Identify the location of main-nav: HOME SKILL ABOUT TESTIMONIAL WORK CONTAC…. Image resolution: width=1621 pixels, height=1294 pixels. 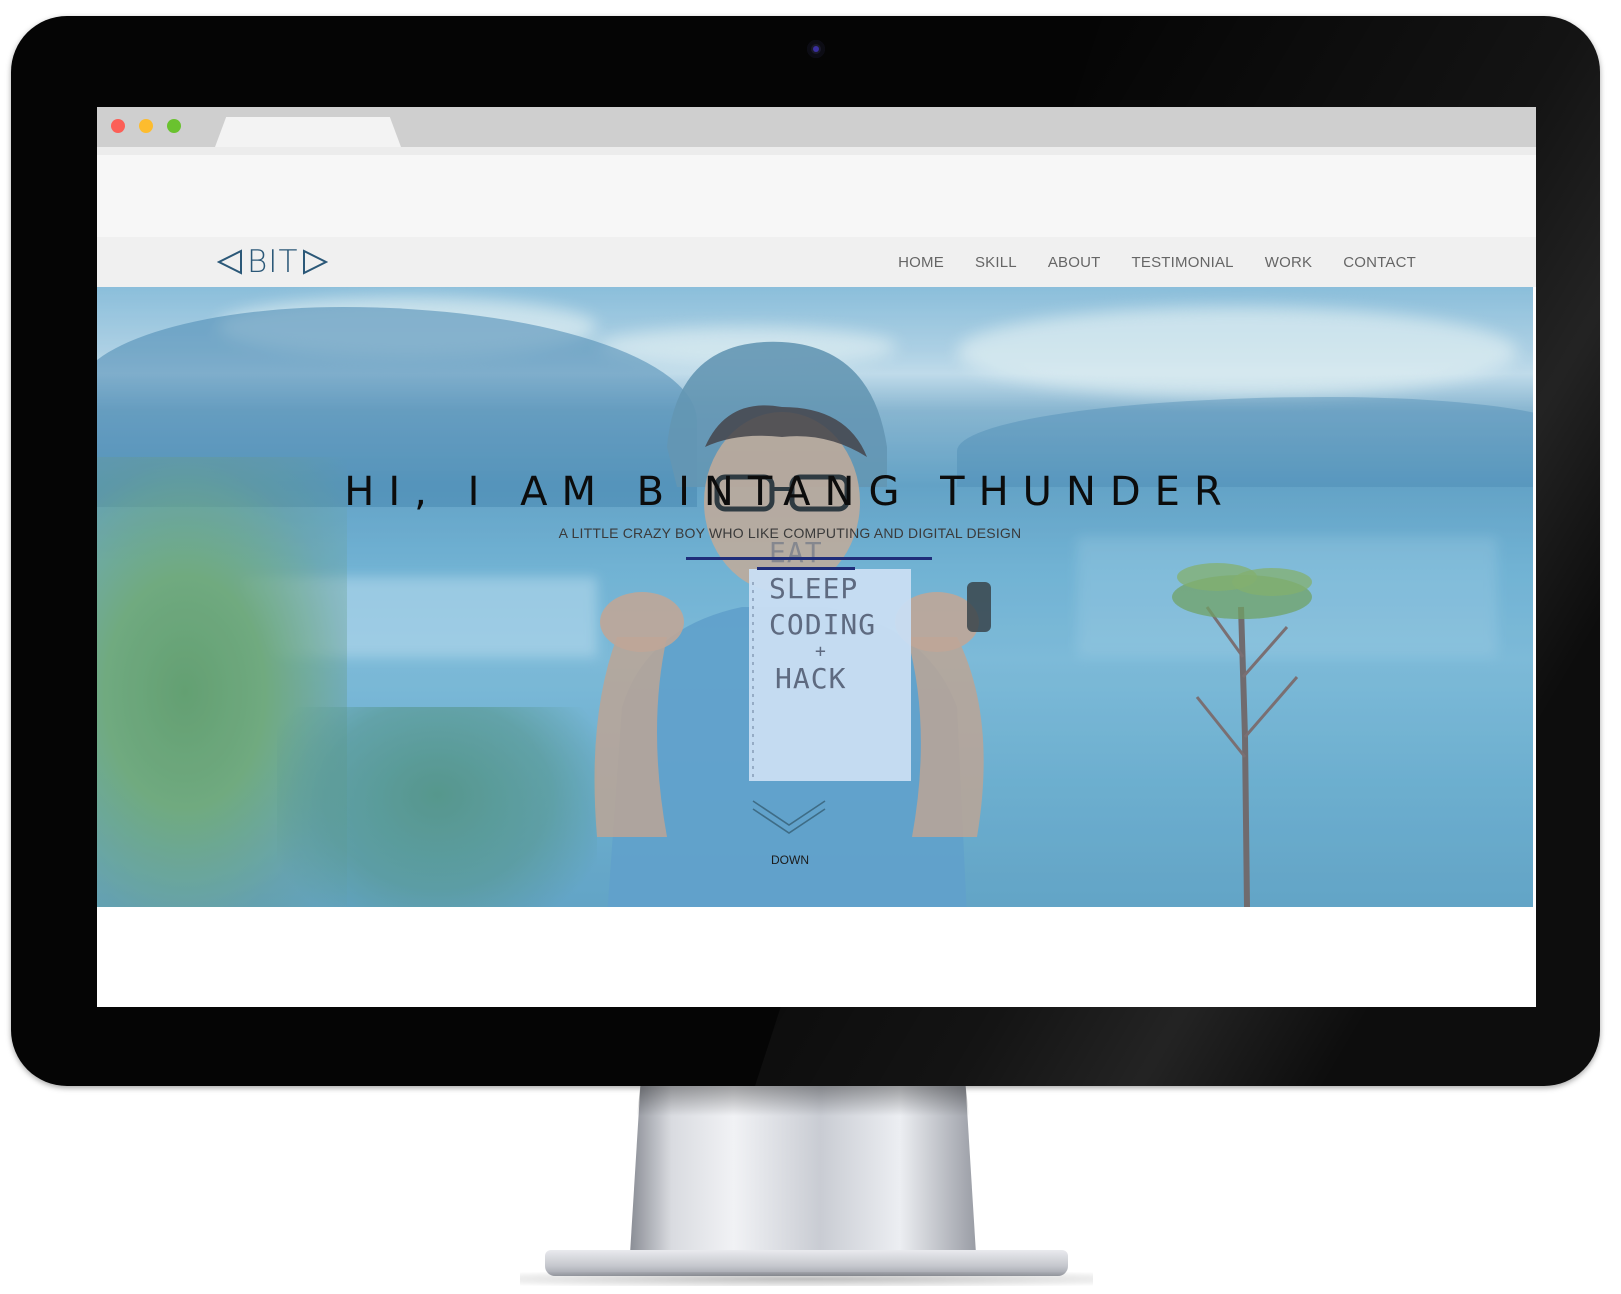
(1141, 262).